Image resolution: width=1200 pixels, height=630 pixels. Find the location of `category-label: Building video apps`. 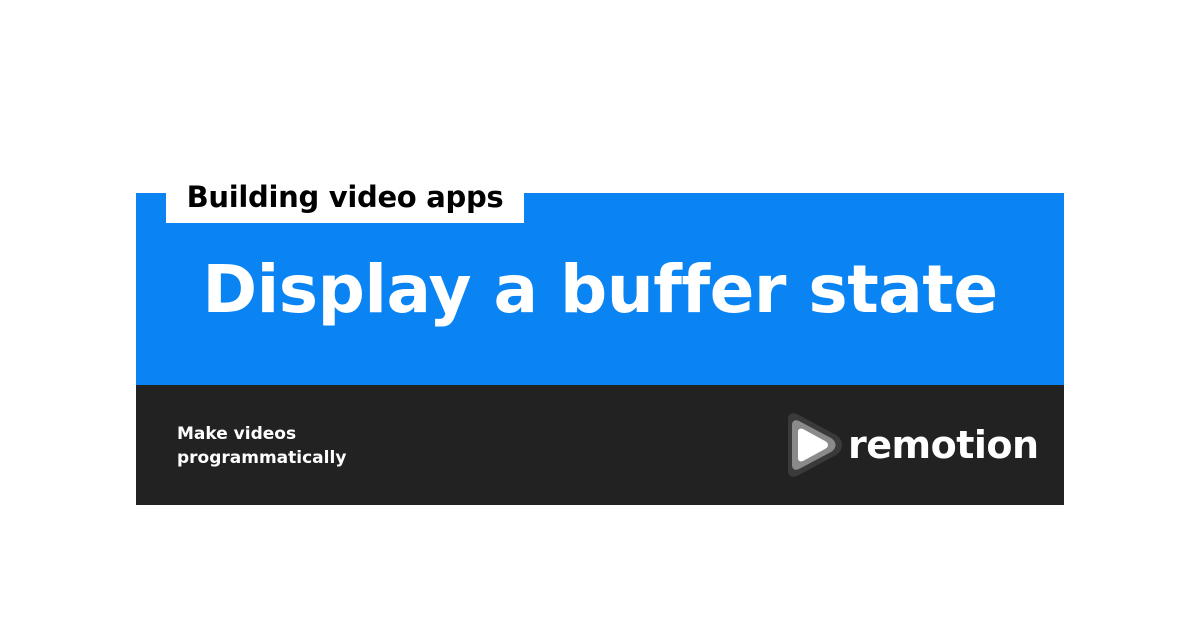

category-label: Building video apps is located at coordinates (345, 196).